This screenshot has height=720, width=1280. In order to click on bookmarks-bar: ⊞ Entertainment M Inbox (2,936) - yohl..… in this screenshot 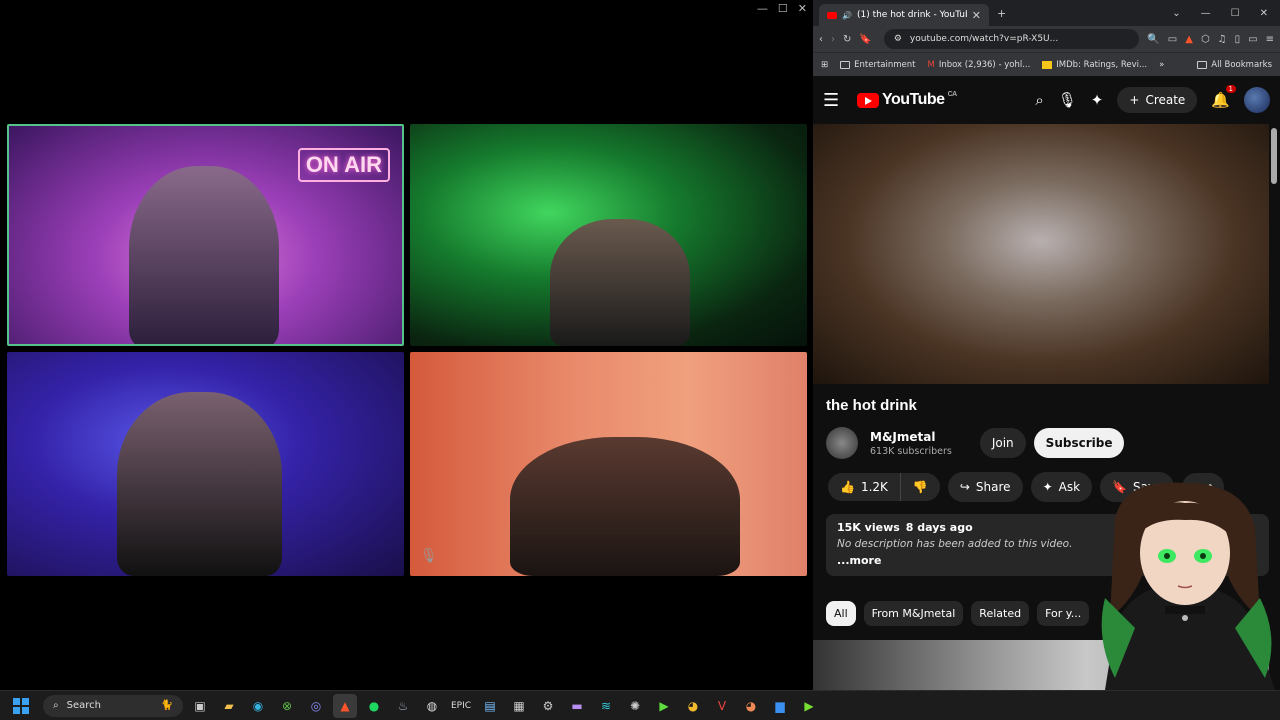, I will do `click(1046, 64)`.